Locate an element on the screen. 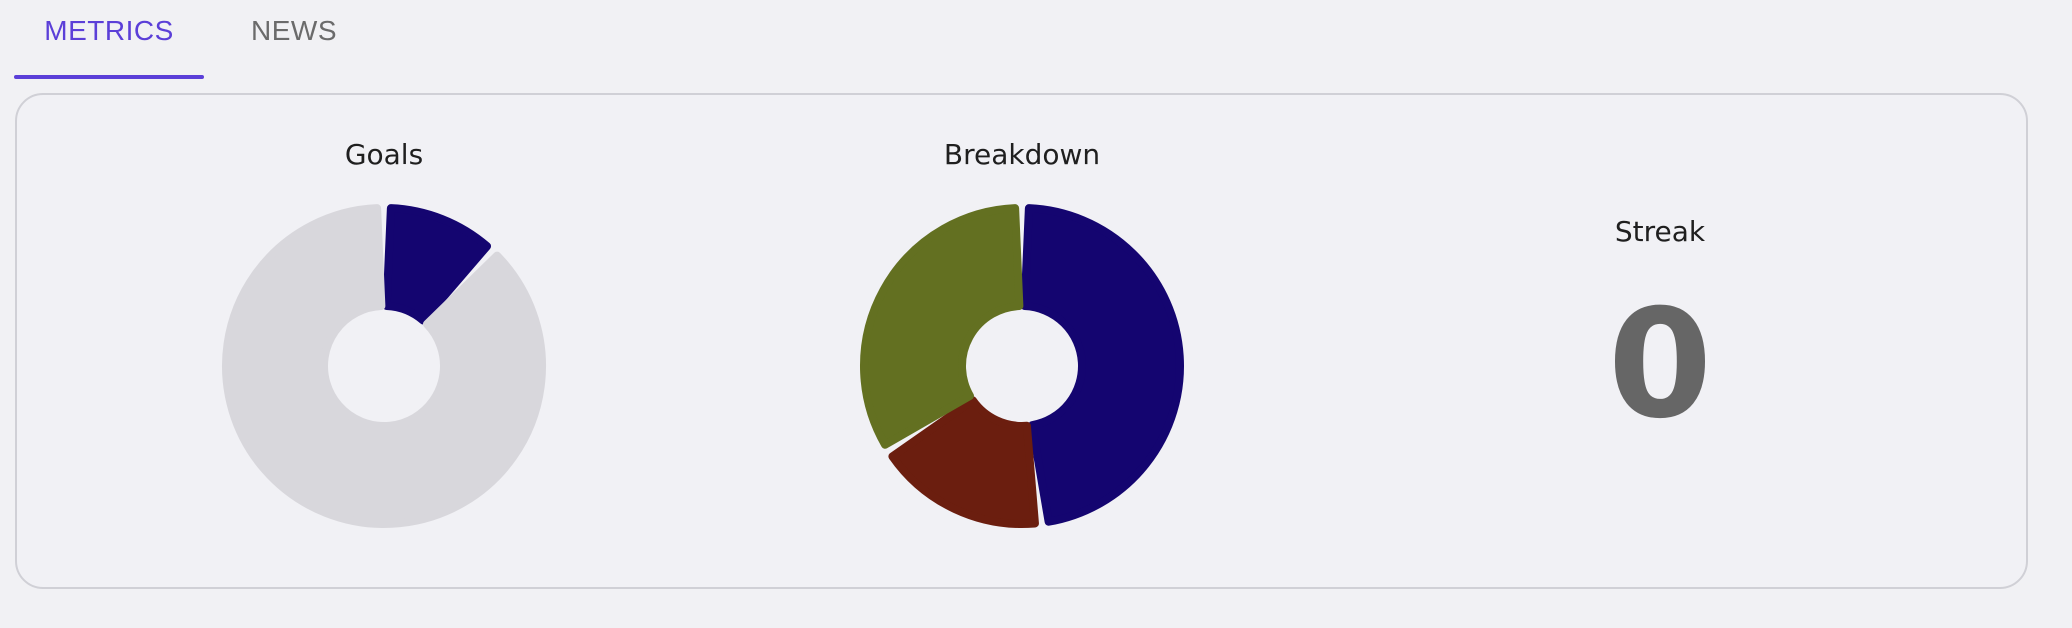 The width and height of the screenshot is (2072, 628). goals-title: Goals is located at coordinates (384, 154).